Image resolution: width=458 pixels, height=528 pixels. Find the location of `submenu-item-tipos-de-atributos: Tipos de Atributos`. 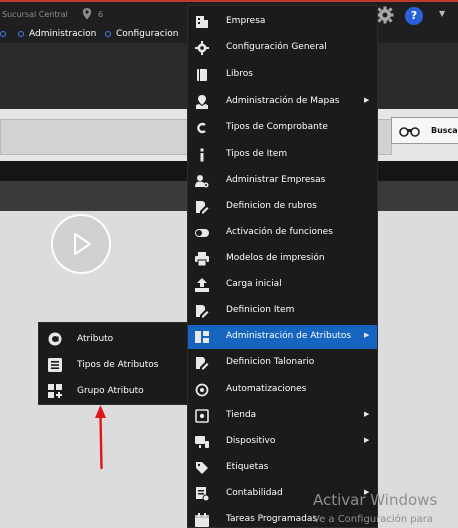

submenu-item-tipos-de-atributos: Tipos de Atributos is located at coordinates (113, 365).